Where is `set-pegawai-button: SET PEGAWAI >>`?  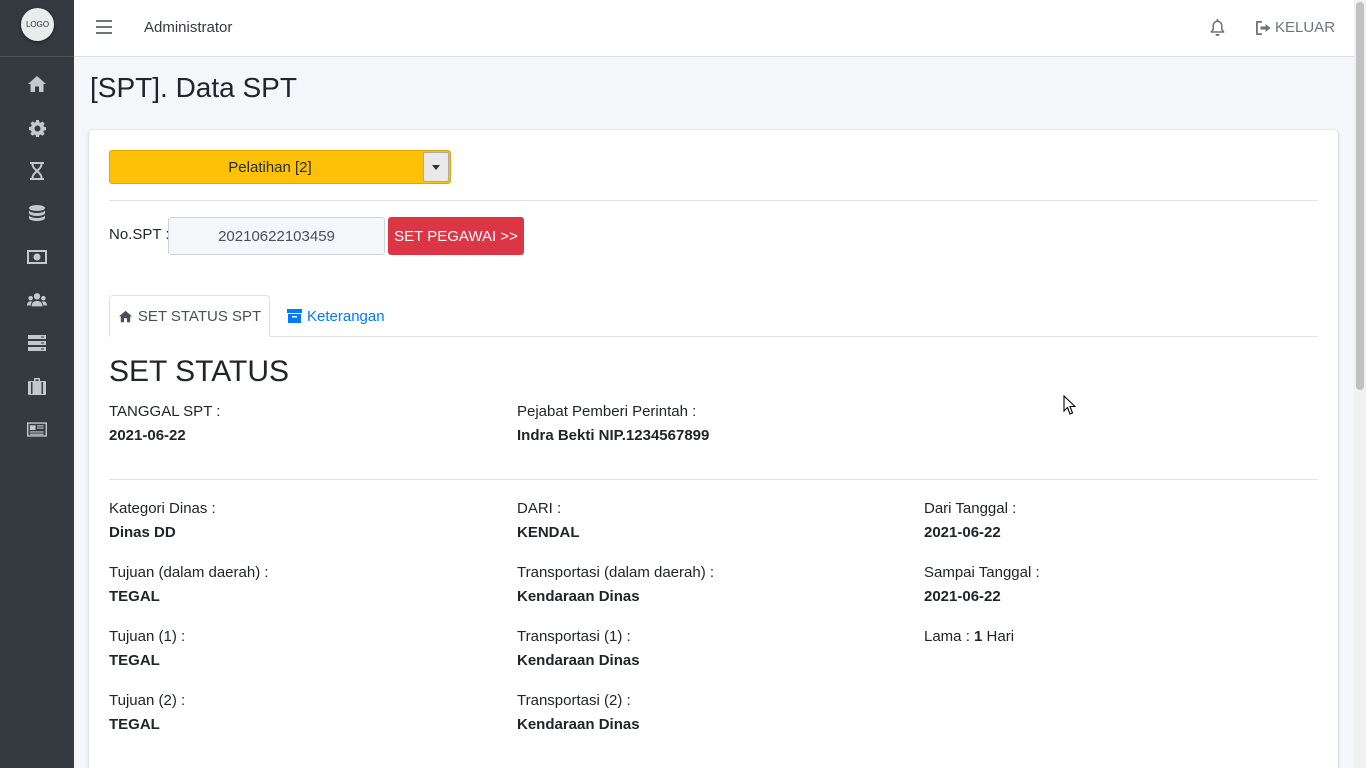 set-pegawai-button: SET PEGAWAI >> is located at coordinates (456, 236).